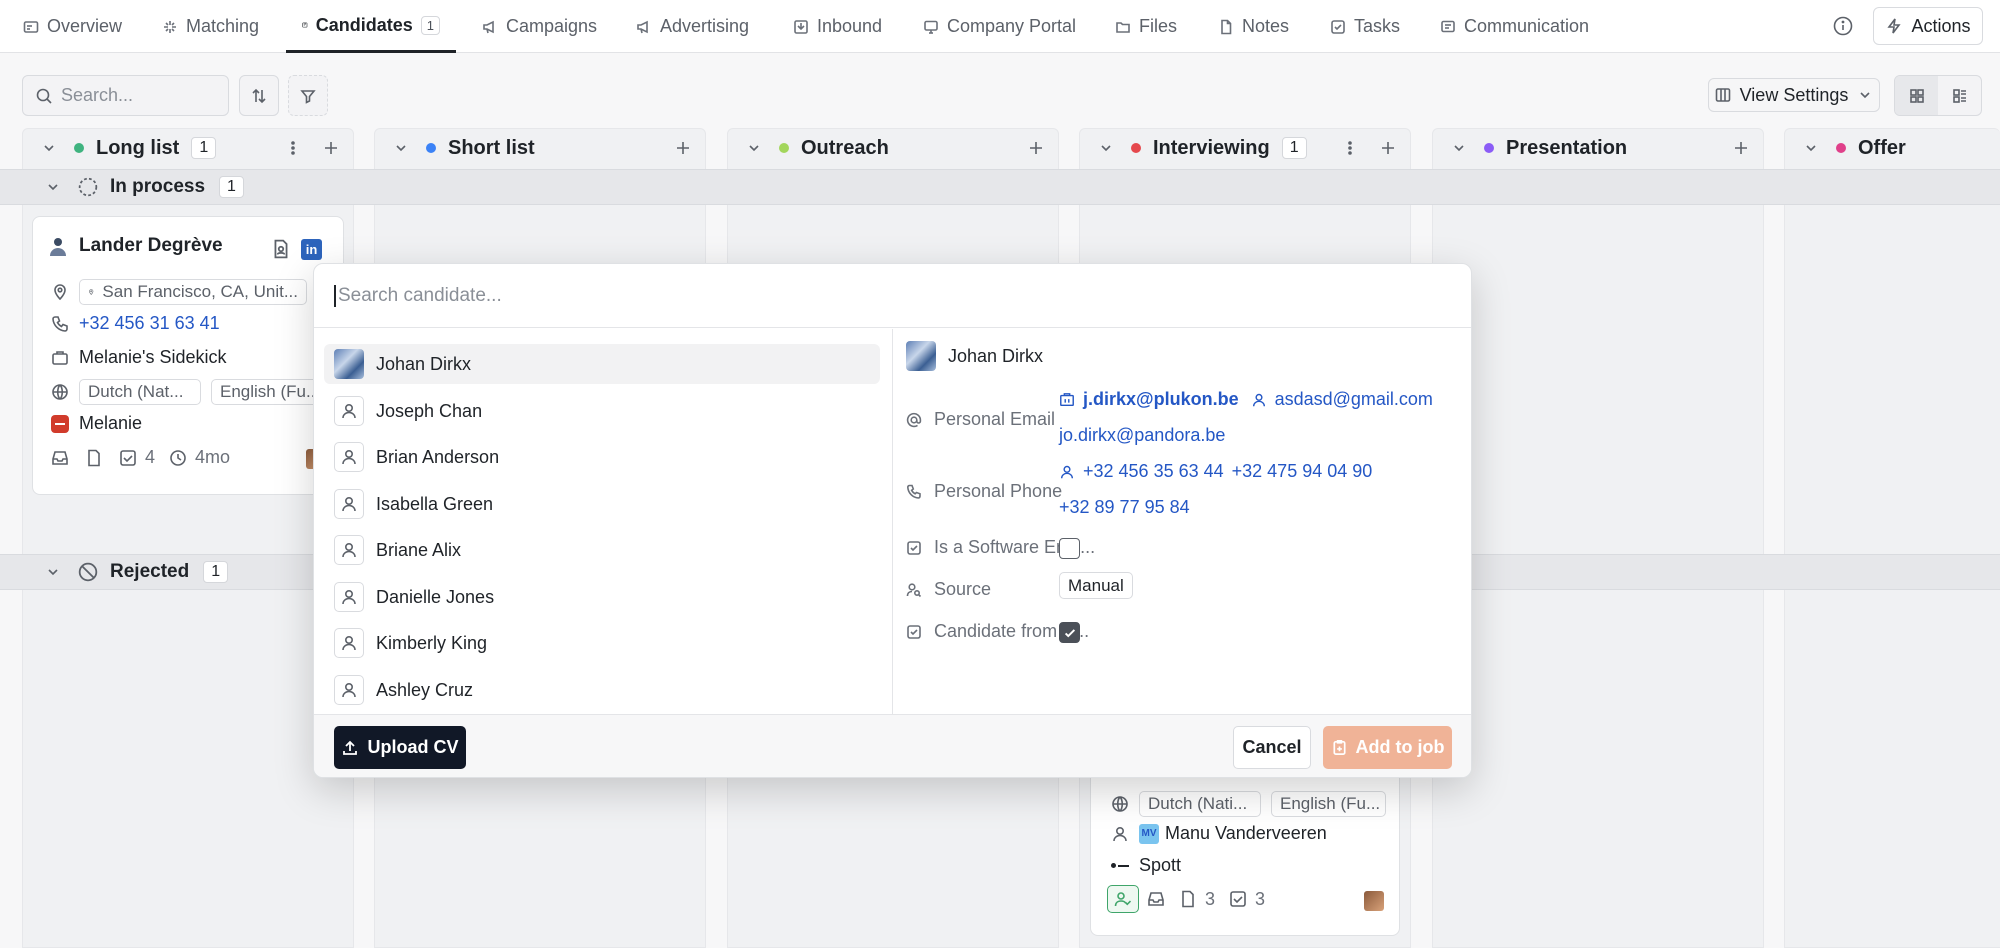  What do you see at coordinates (963, 589) in the screenshot?
I see `field-label: Source` at bounding box center [963, 589].